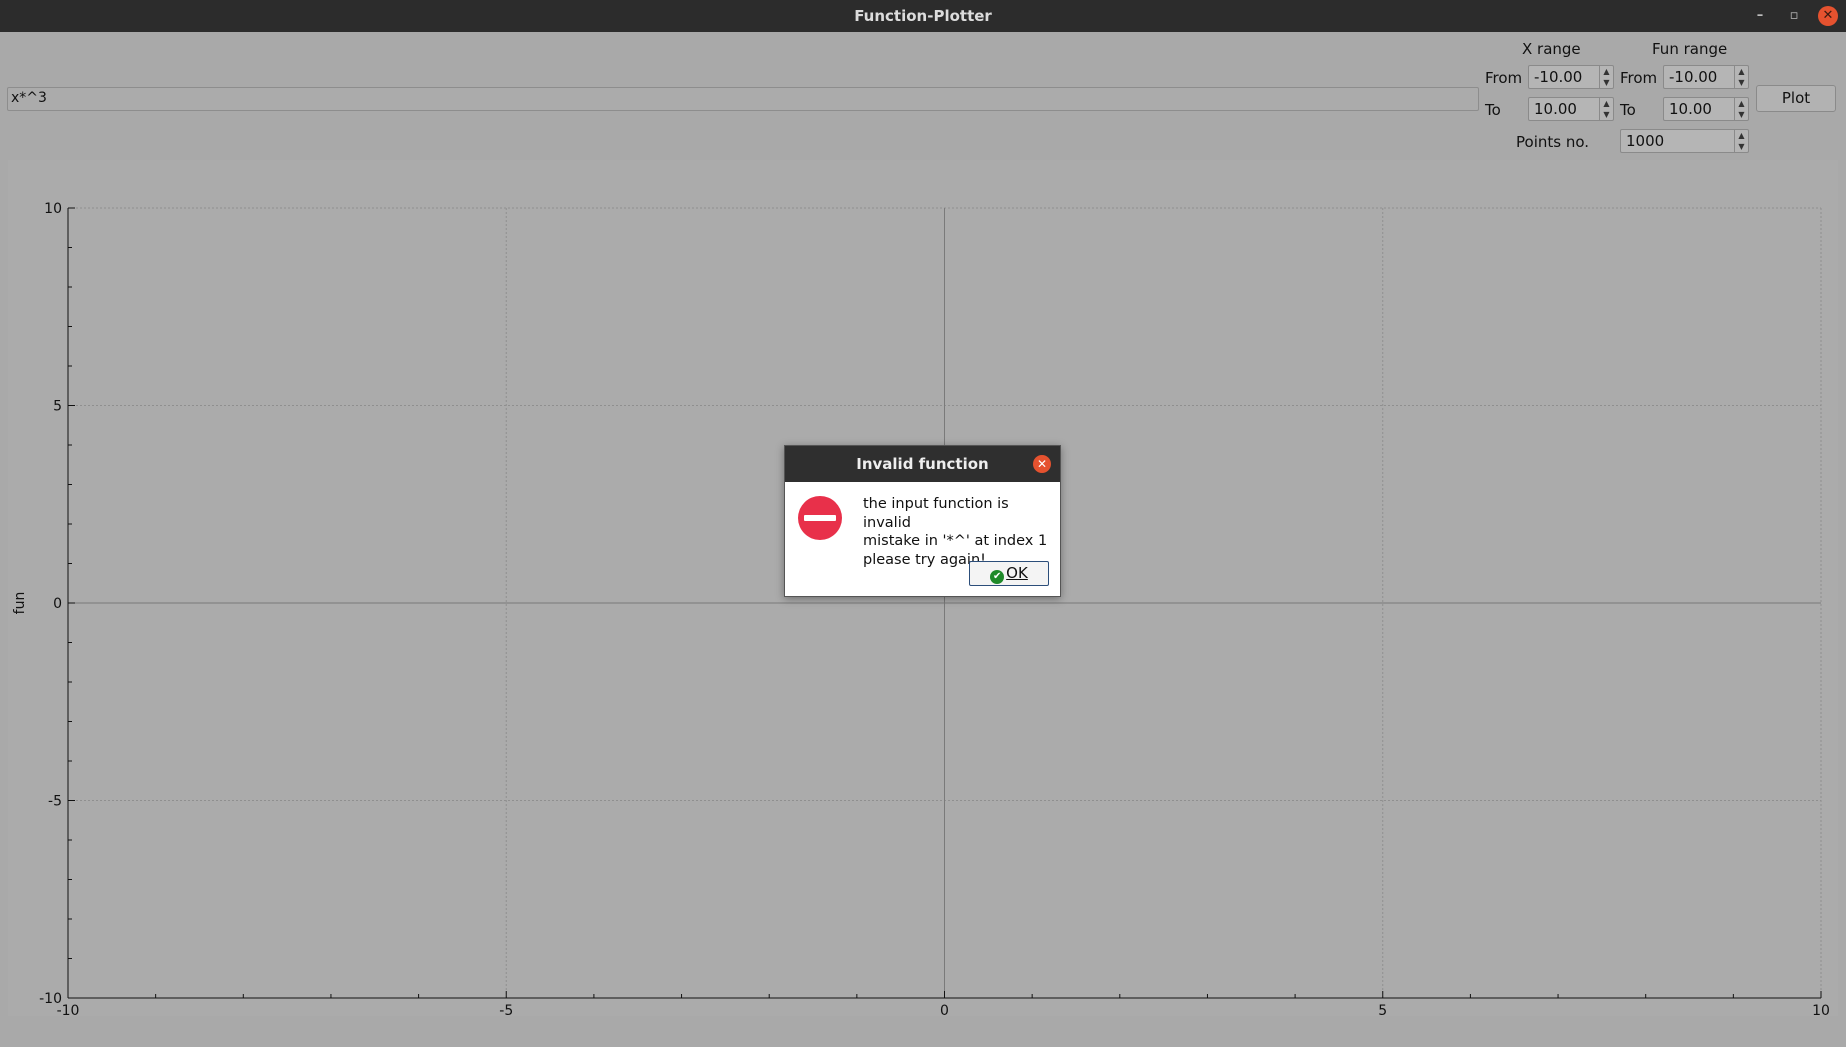 Image resolution: width=1846 pixels, height=1047 pixels. Describe the element at coordinates (1760, 16) in the screenshot. I see `minimize-button: –` at that location.